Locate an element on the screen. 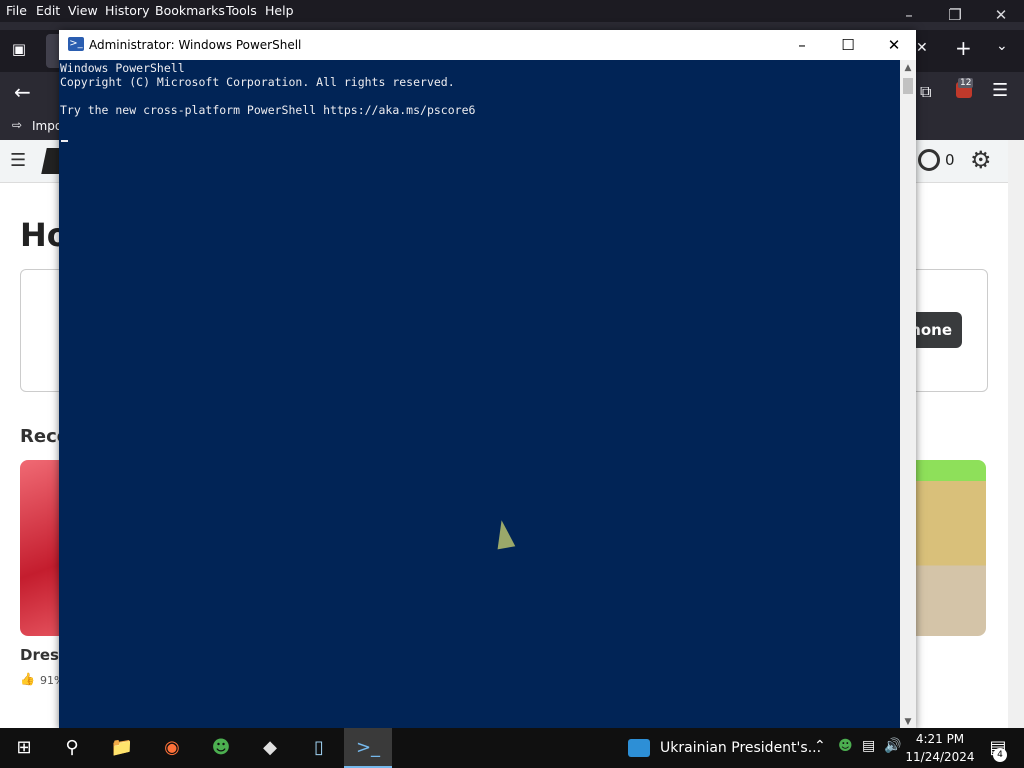  clock-date: 11/24/2024 is located at coordinates (940, 757).